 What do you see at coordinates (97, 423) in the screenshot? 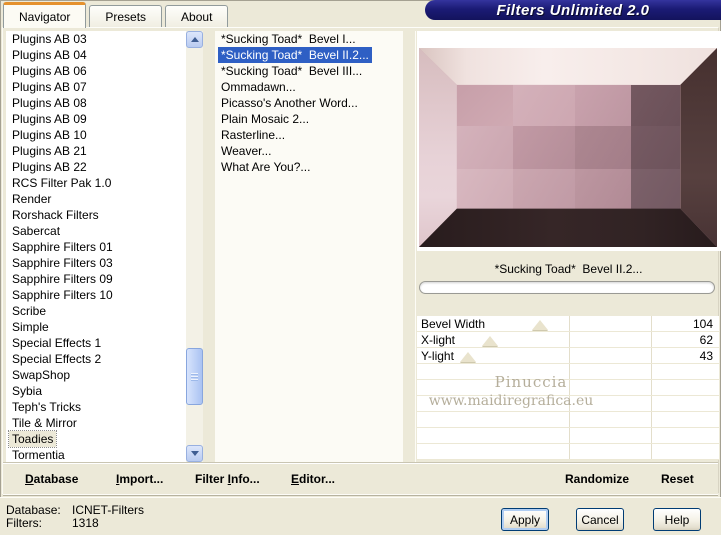
I see `category-item: Tile & Mirror` at bounding box center [97, 423].